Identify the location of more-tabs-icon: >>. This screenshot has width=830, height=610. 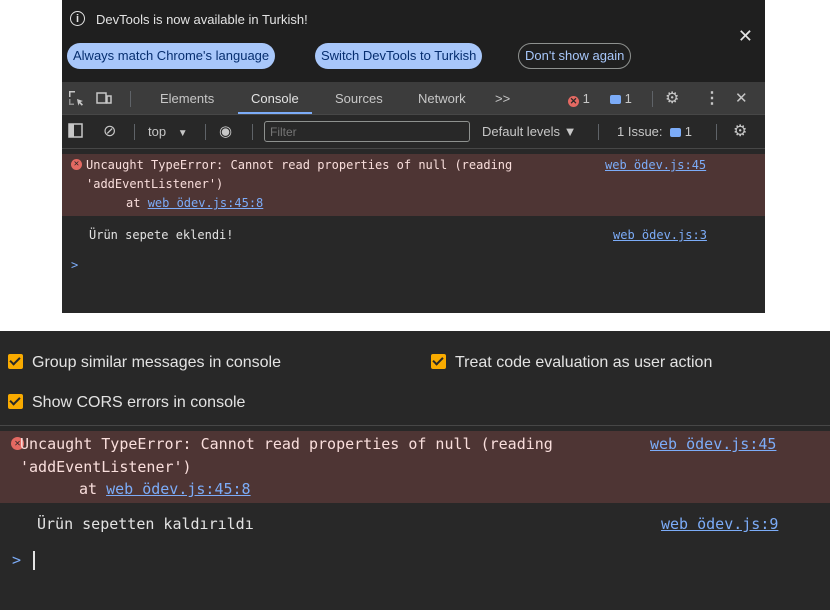
(502, 98).